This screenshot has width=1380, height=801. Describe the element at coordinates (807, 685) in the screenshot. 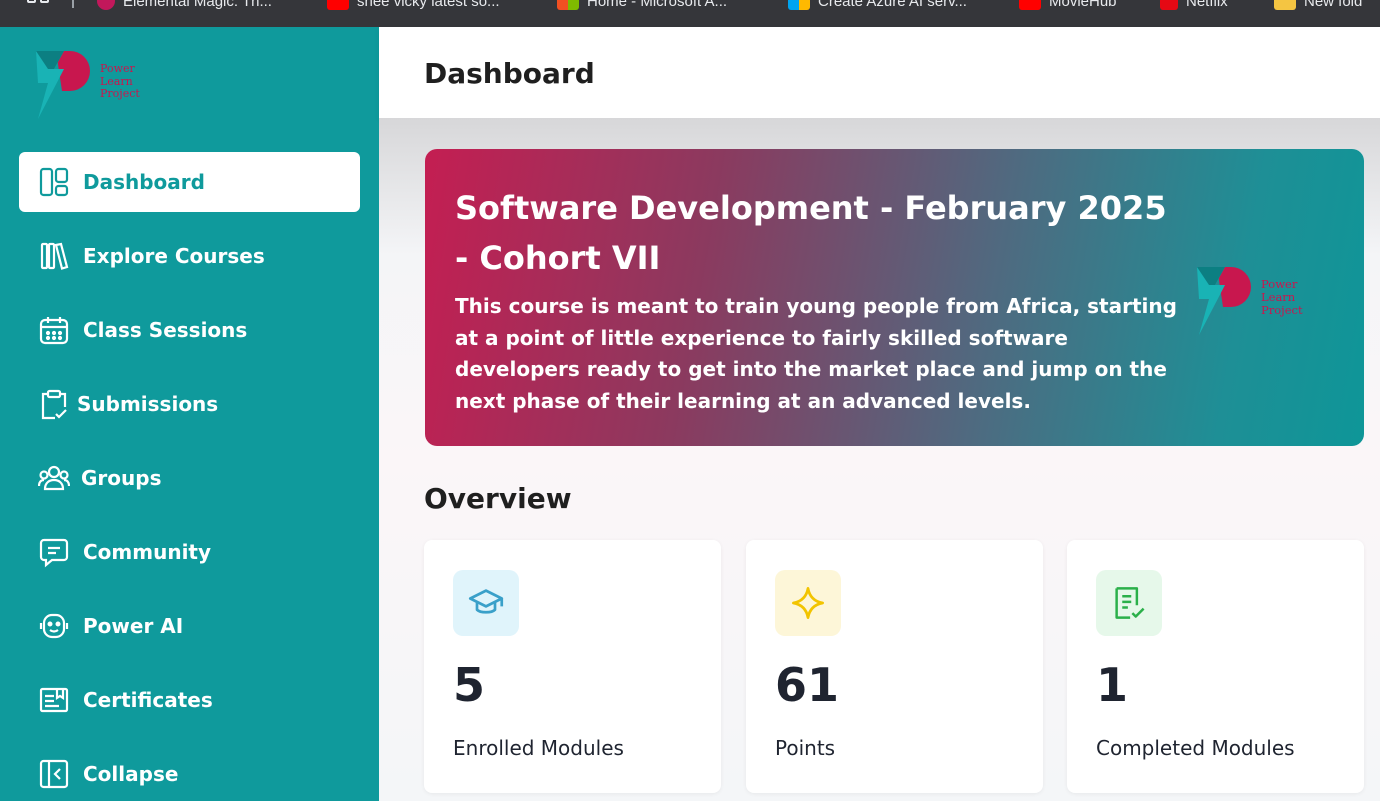

I see `stat-value: 61` at that location.